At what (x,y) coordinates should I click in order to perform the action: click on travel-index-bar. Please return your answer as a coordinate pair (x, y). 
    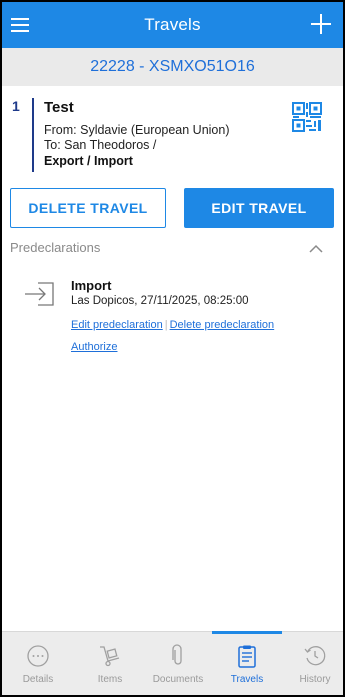
    Looking at the image, I should click on (33, 135).